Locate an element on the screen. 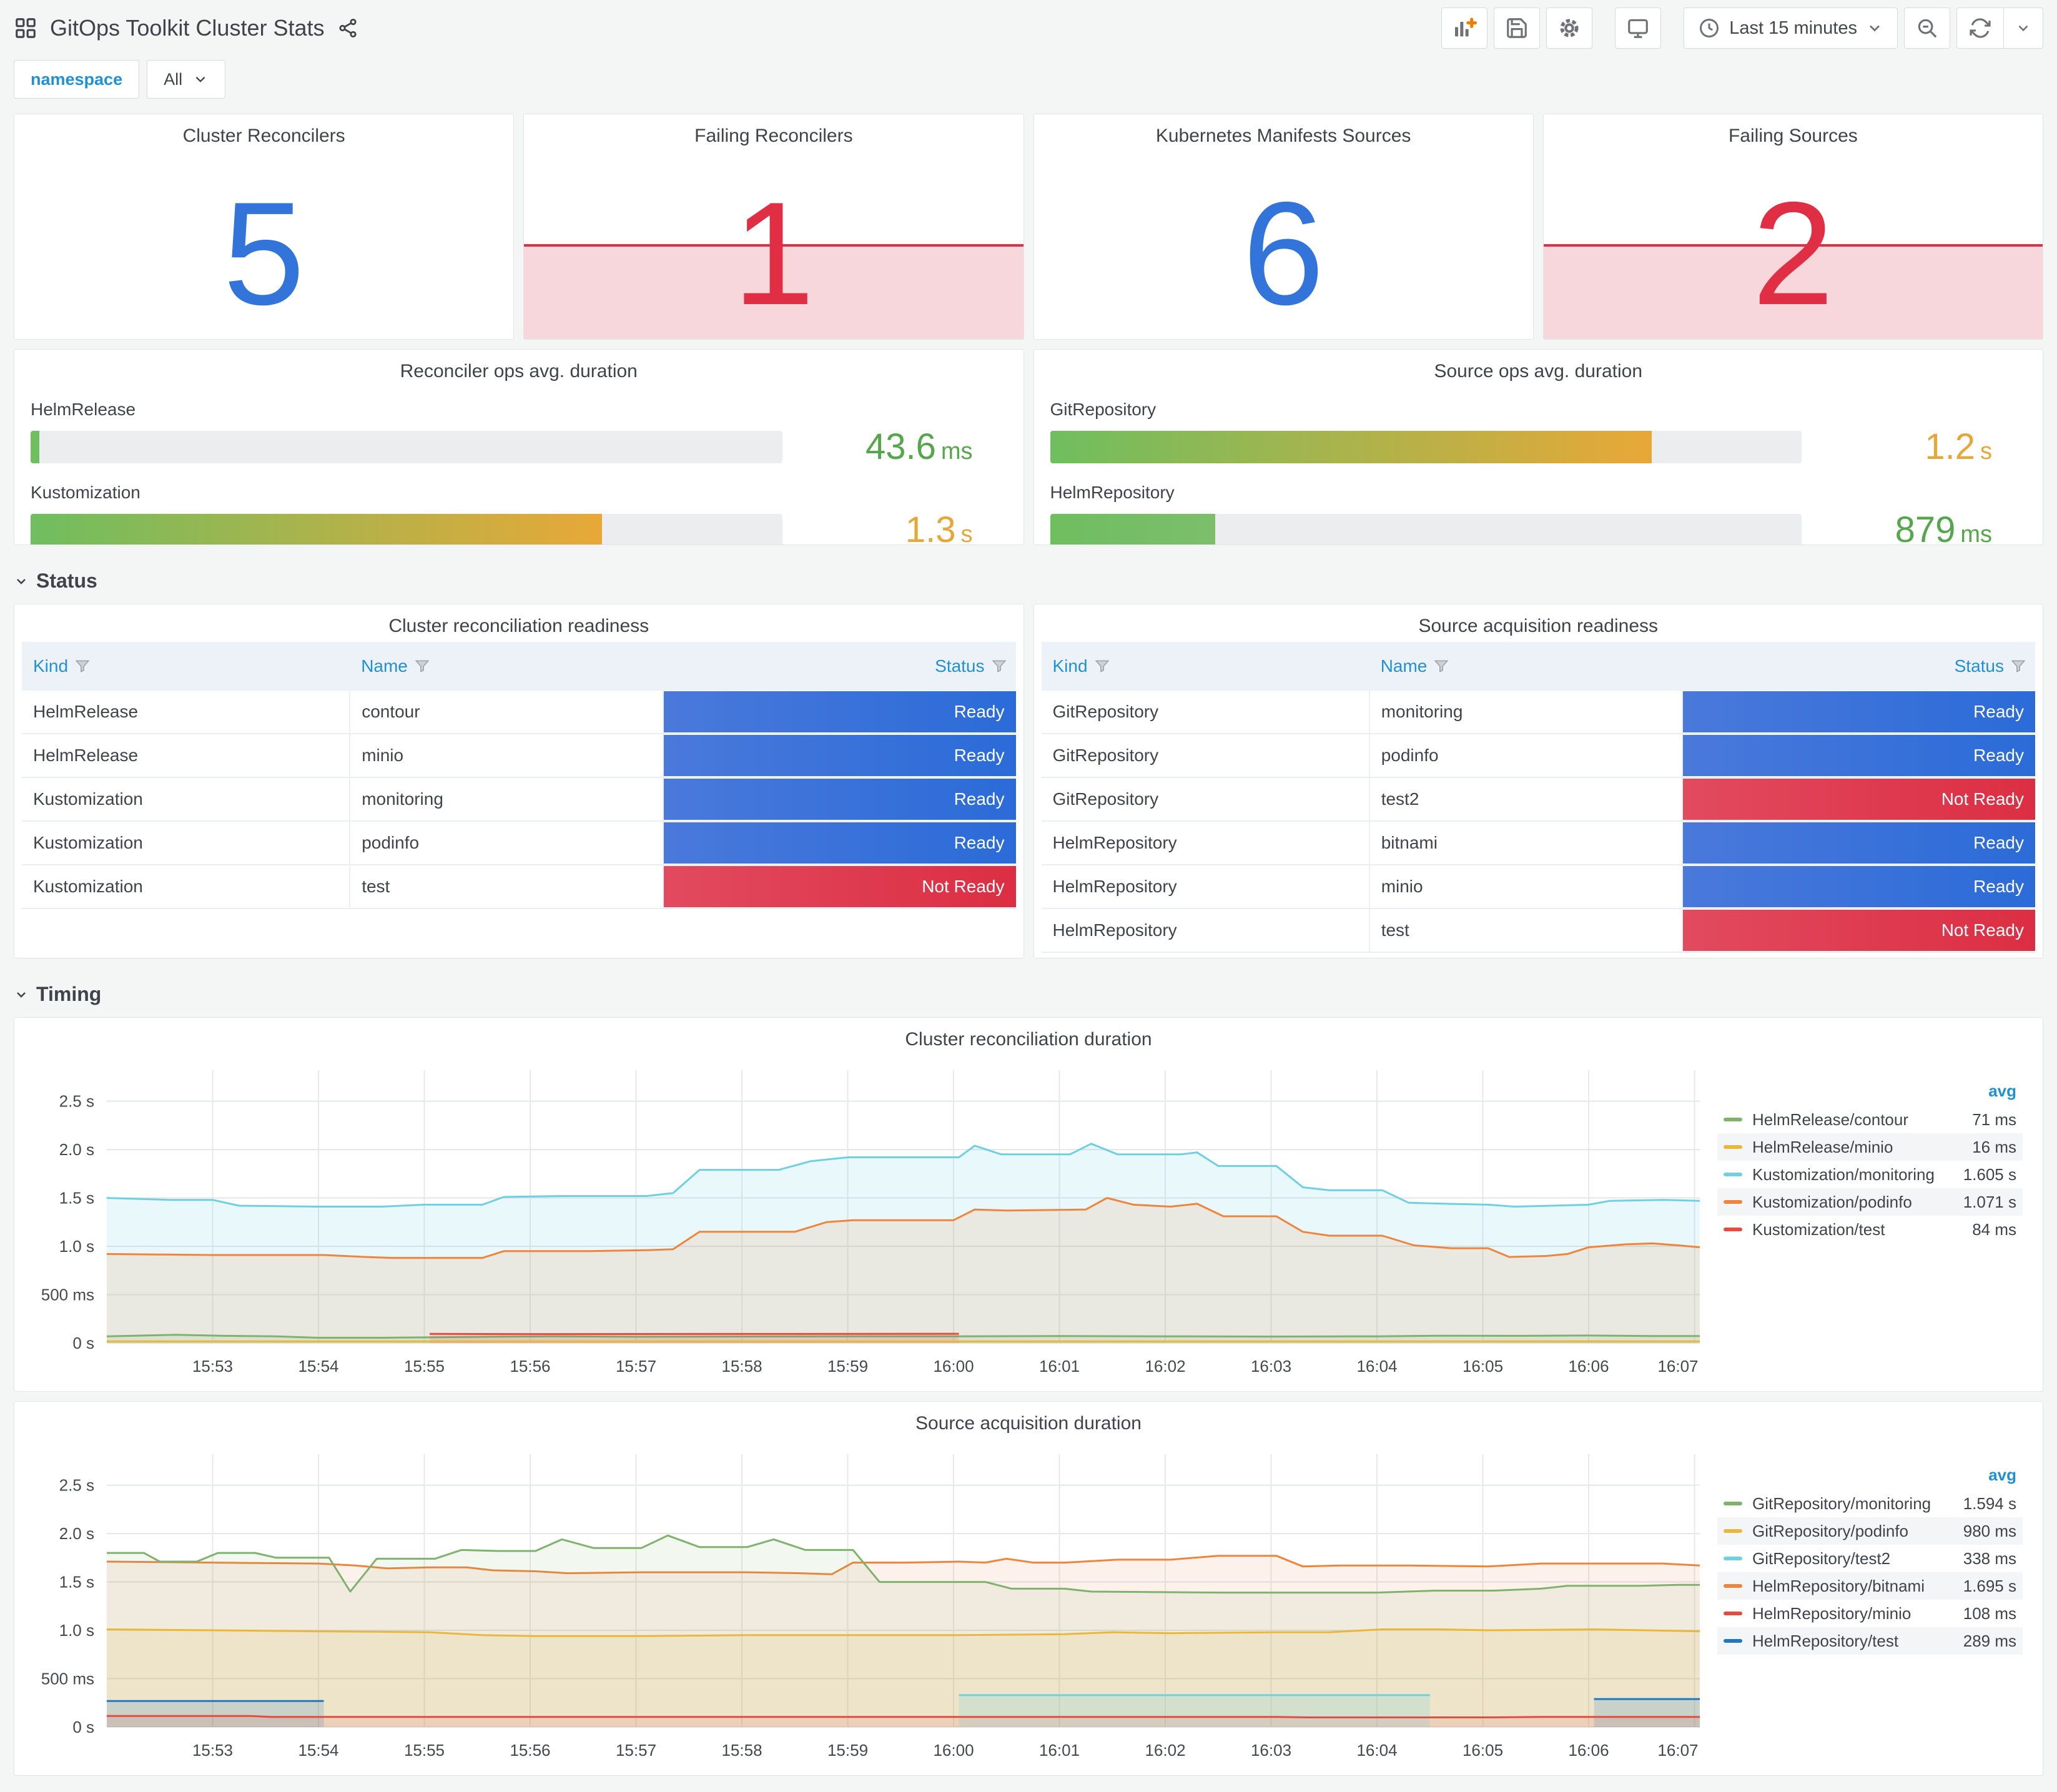 This screenshot has width=2057, height=1792. panel-kubernetes-manifests-sources: Kubernetes Manifests Sources 6 is located at coordinates (1283, 227).